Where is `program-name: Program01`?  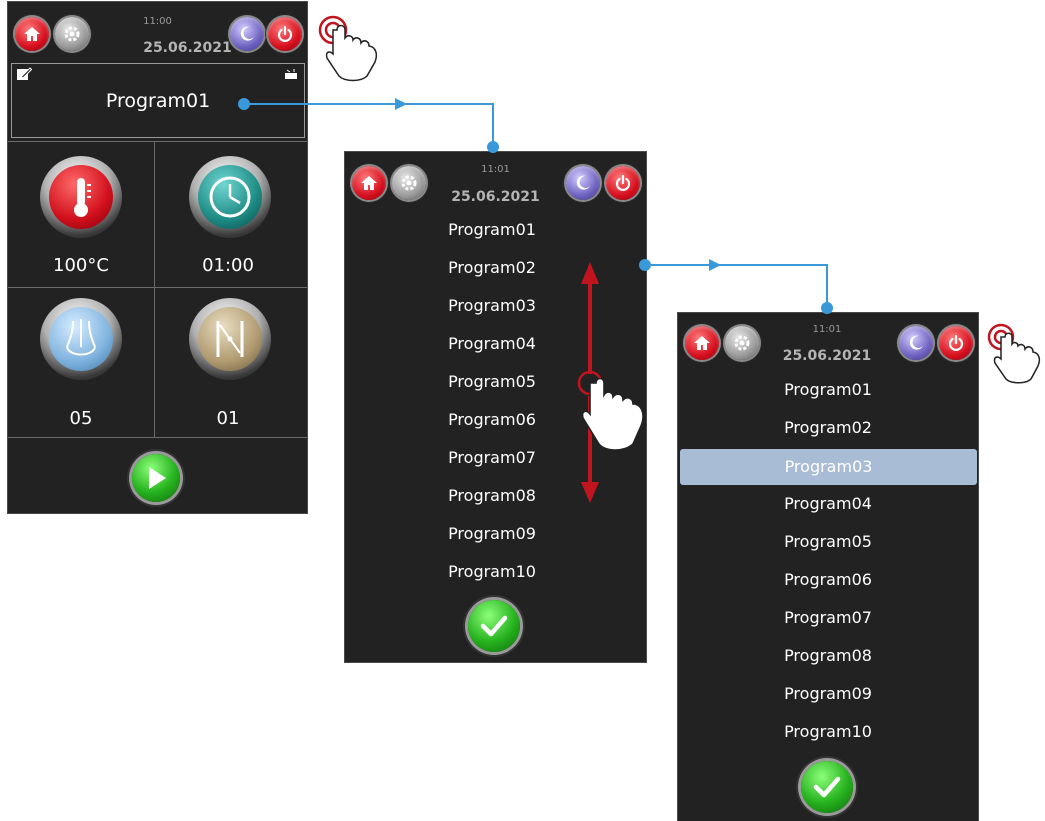
program-name: Program01 is located at coordinates (158, 101).